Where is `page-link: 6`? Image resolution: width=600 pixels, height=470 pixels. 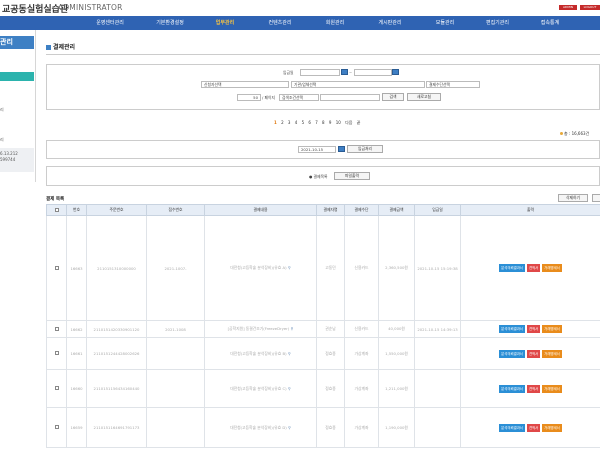
page-link: 6 is located at coordinates (309, 122).